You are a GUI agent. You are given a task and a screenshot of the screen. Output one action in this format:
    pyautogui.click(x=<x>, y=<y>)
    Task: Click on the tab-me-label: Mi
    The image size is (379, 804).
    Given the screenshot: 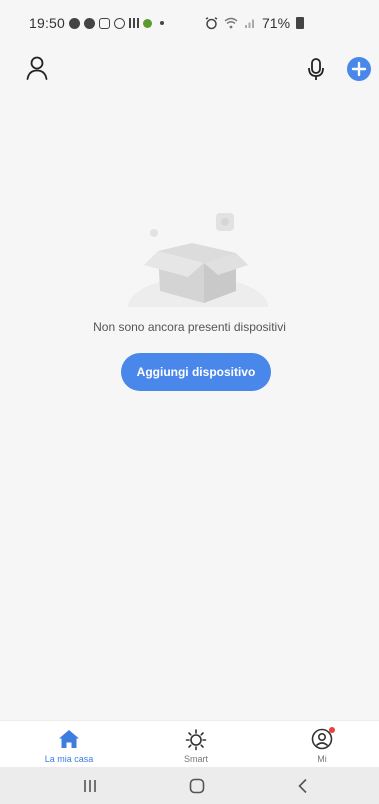 What is the action you would take?
    pyautogui.click(x=322, y=759)
    